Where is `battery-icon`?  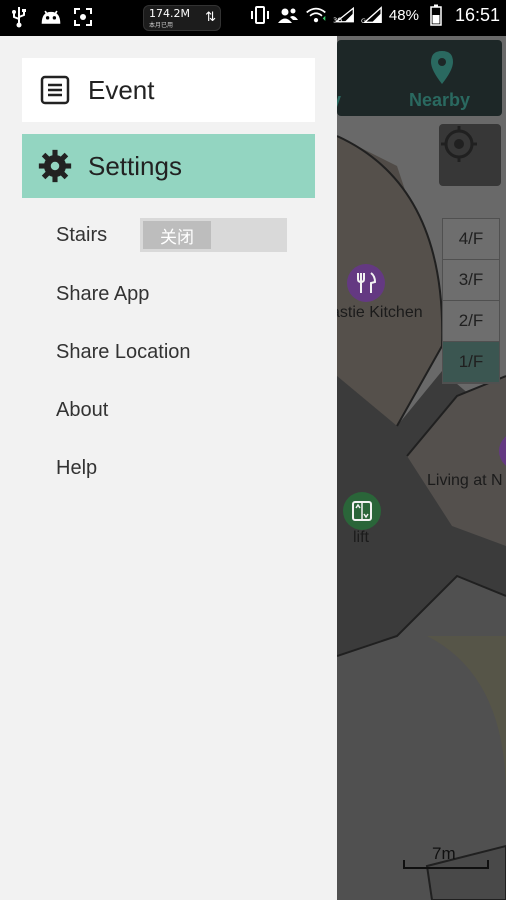 battery-icon is located at coordinates (436, 15).